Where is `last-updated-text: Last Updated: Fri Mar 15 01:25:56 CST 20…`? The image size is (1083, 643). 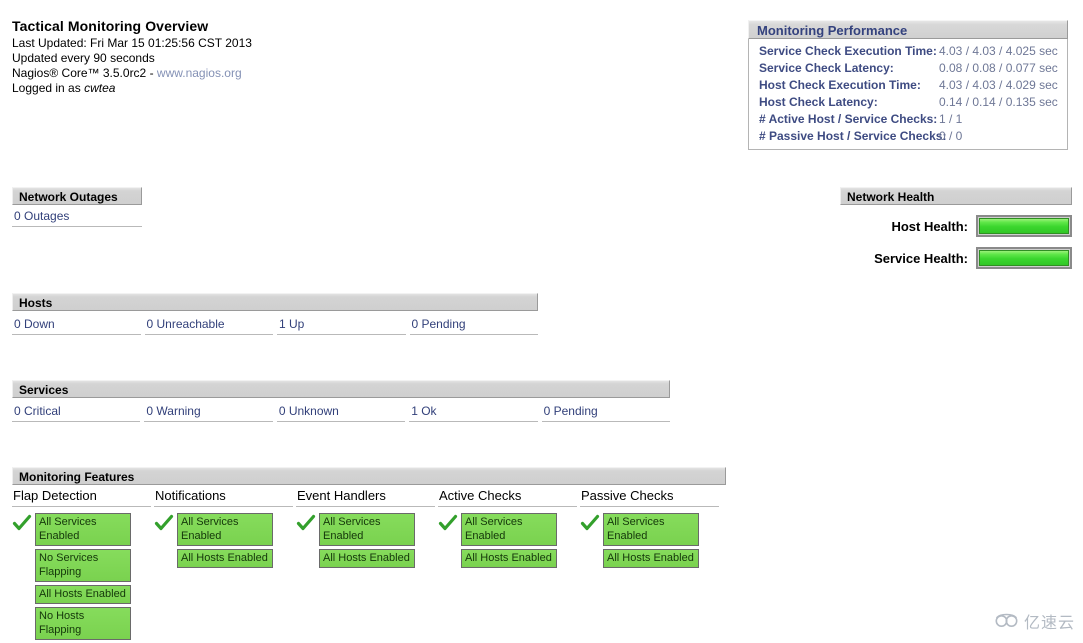 last-updated-text: Last Updated: Fri Mar 15 01:25:56 CST 20… is located at coordinates (132, 43).